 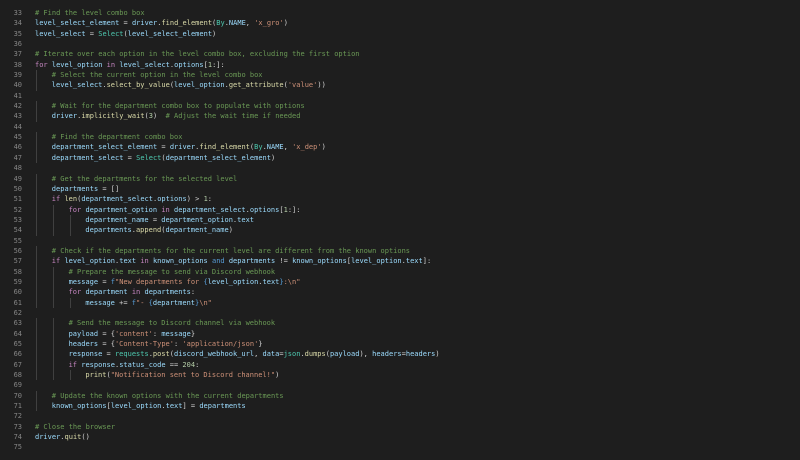 What do you see at coordinates (400, 313) in the screenshot?
I see `code-line: 62` at bounding box center [400, 313].